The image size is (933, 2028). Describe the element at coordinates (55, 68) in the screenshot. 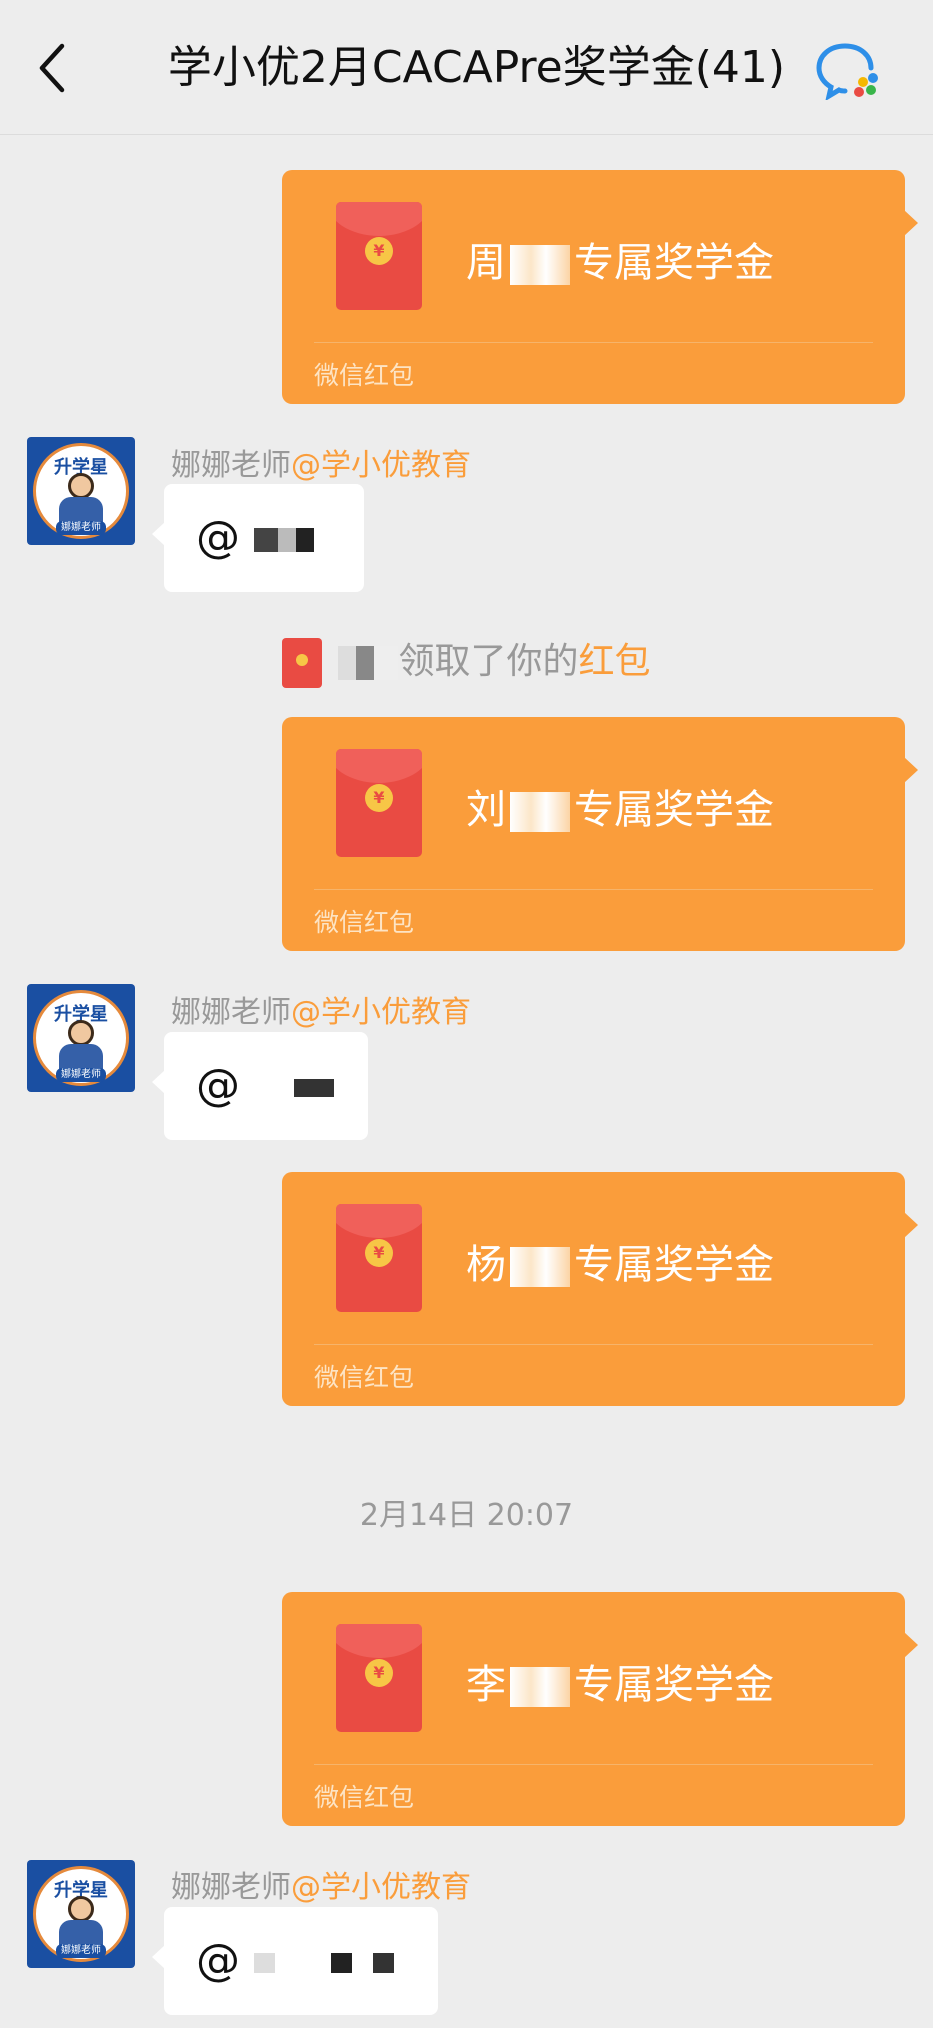

I see `chevron-left-icon` at that location.